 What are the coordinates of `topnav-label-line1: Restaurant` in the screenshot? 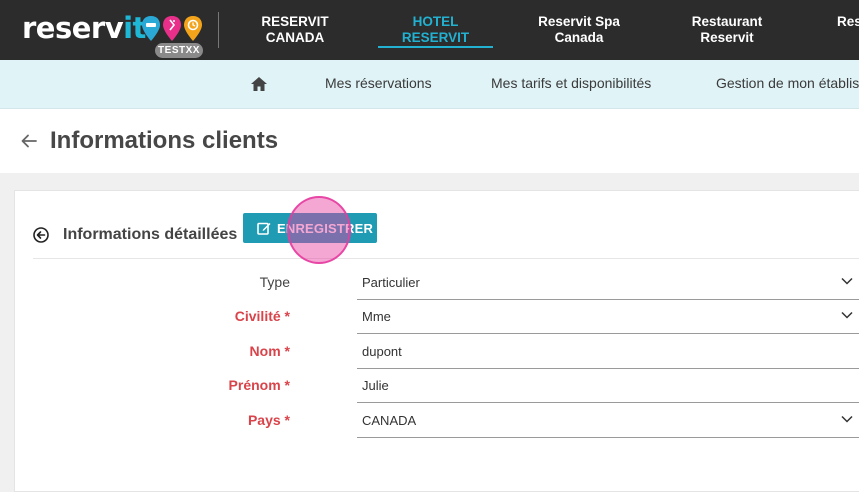 It's located at (727, 21).